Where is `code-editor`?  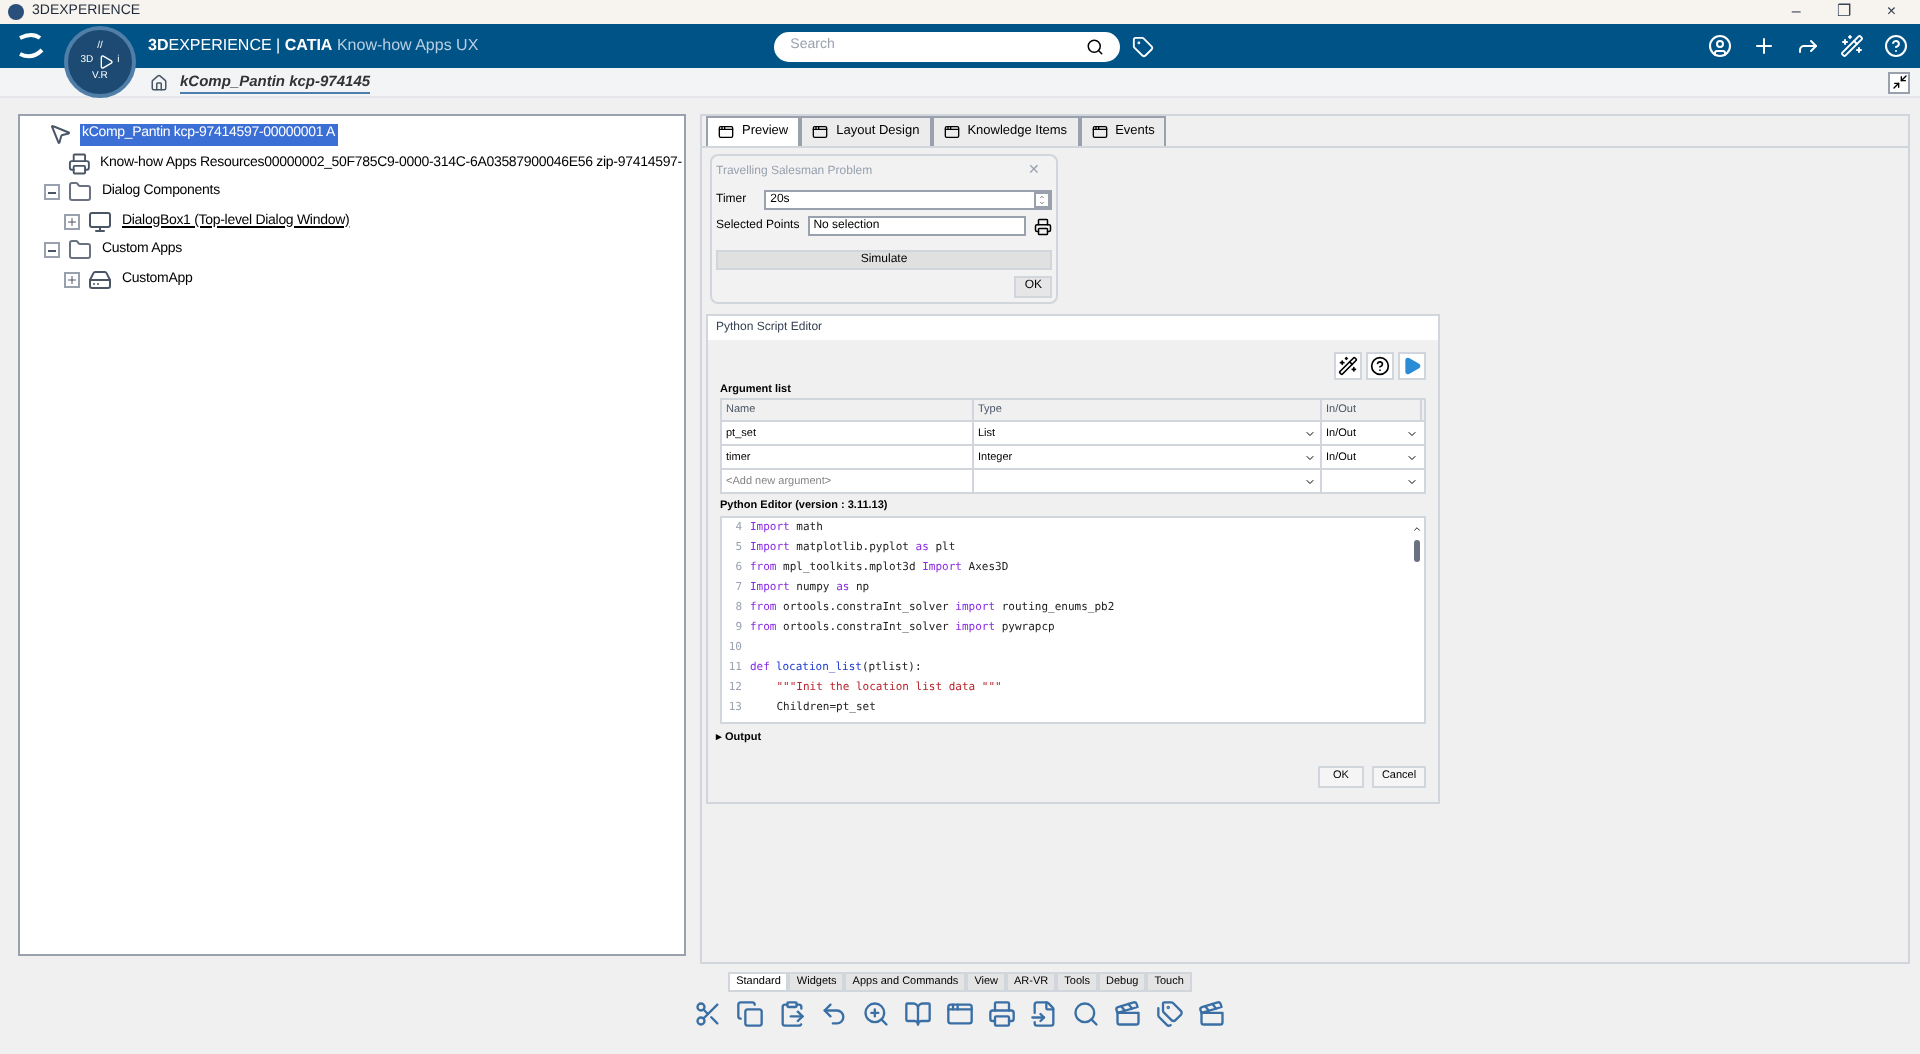 code-editor is located at coordinates (1073, 619).